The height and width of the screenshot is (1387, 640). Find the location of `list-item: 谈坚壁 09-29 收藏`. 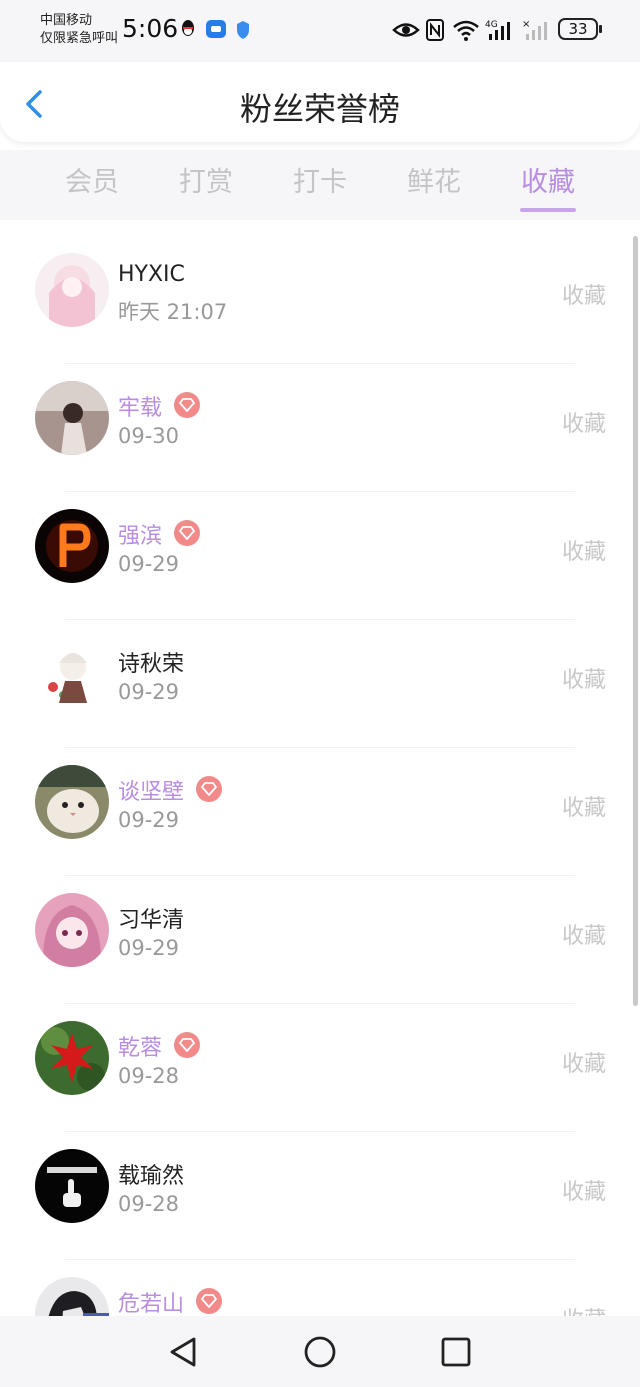

list-item: 谈坚壁 09-29 收藏 is located at coordinates (315, 812).